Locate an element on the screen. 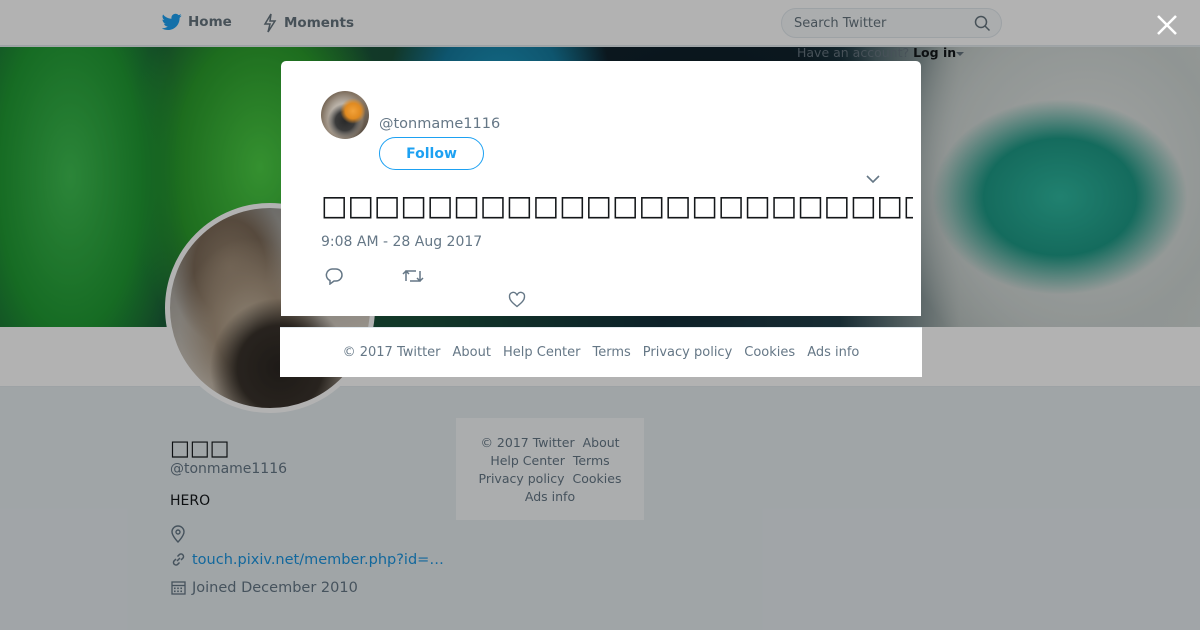 This screenshot has width=1200, height=630. chevron-down-icon is located at coordinates (873, 179).